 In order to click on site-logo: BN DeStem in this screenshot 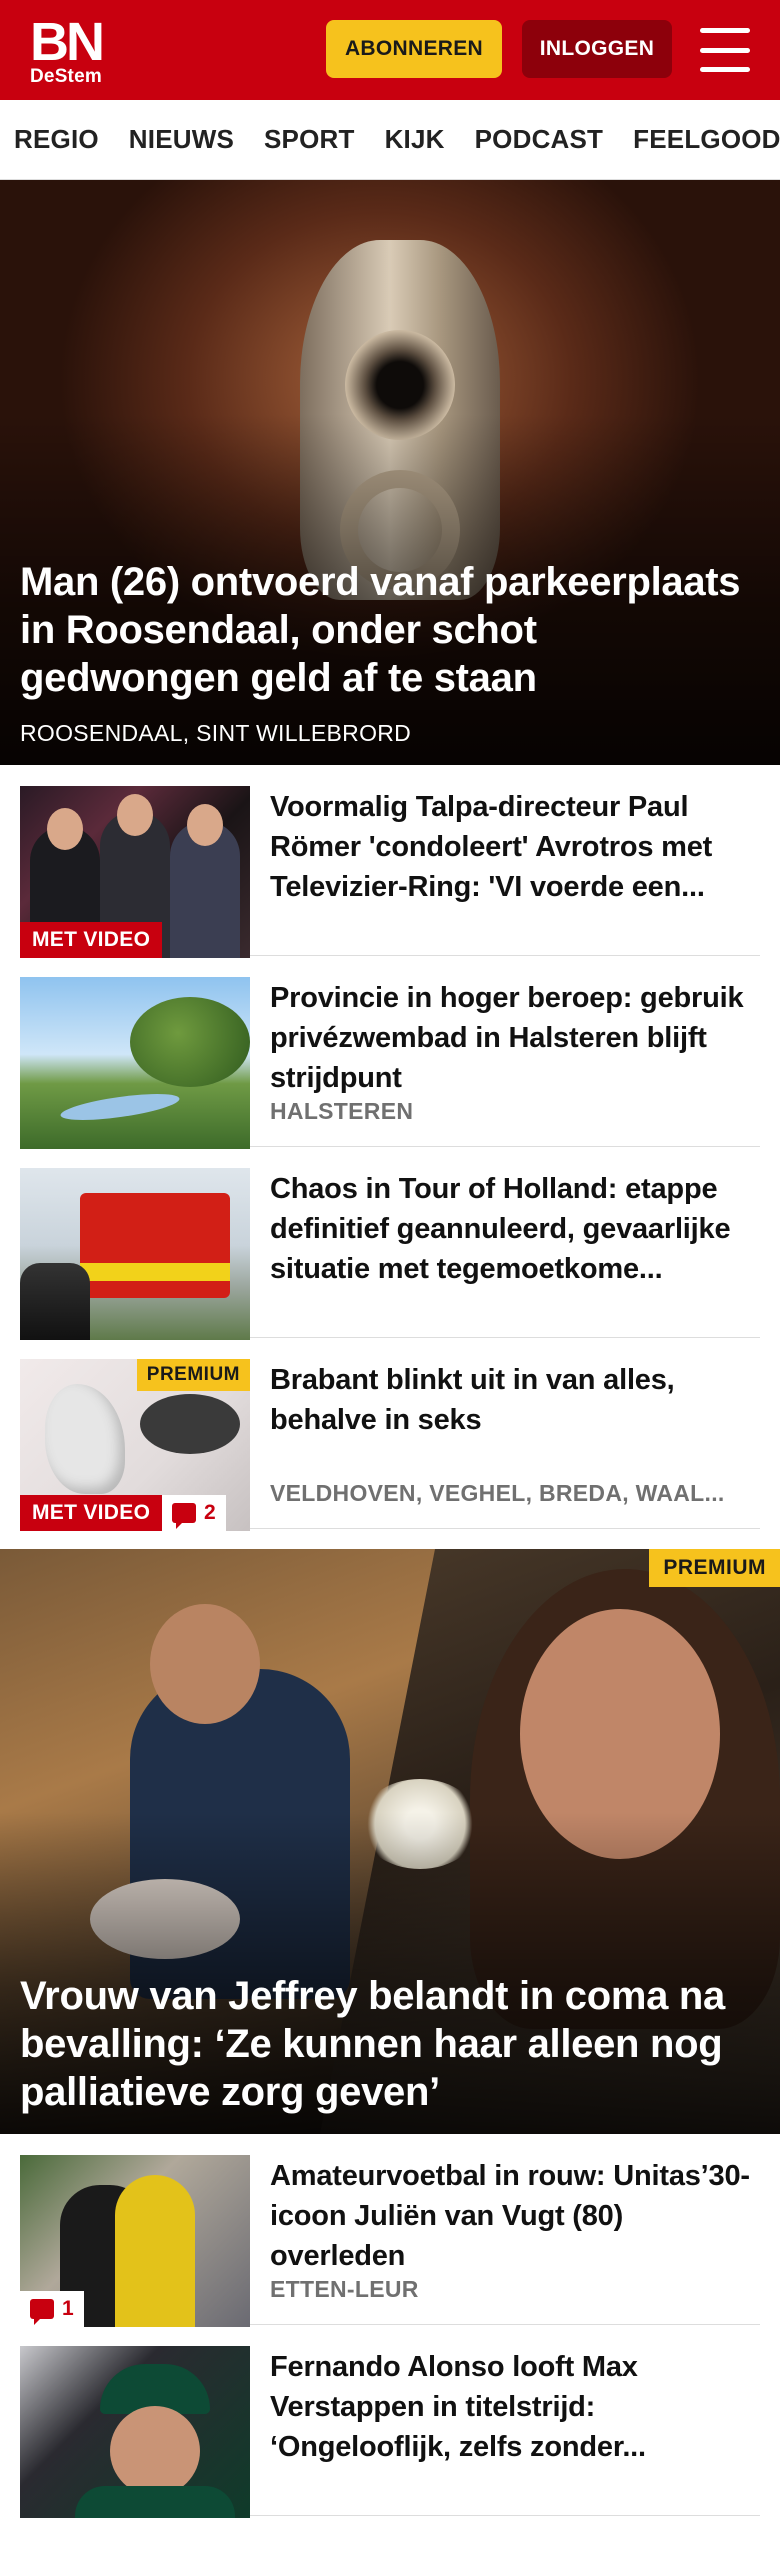, I will do `click(67, 49)`.